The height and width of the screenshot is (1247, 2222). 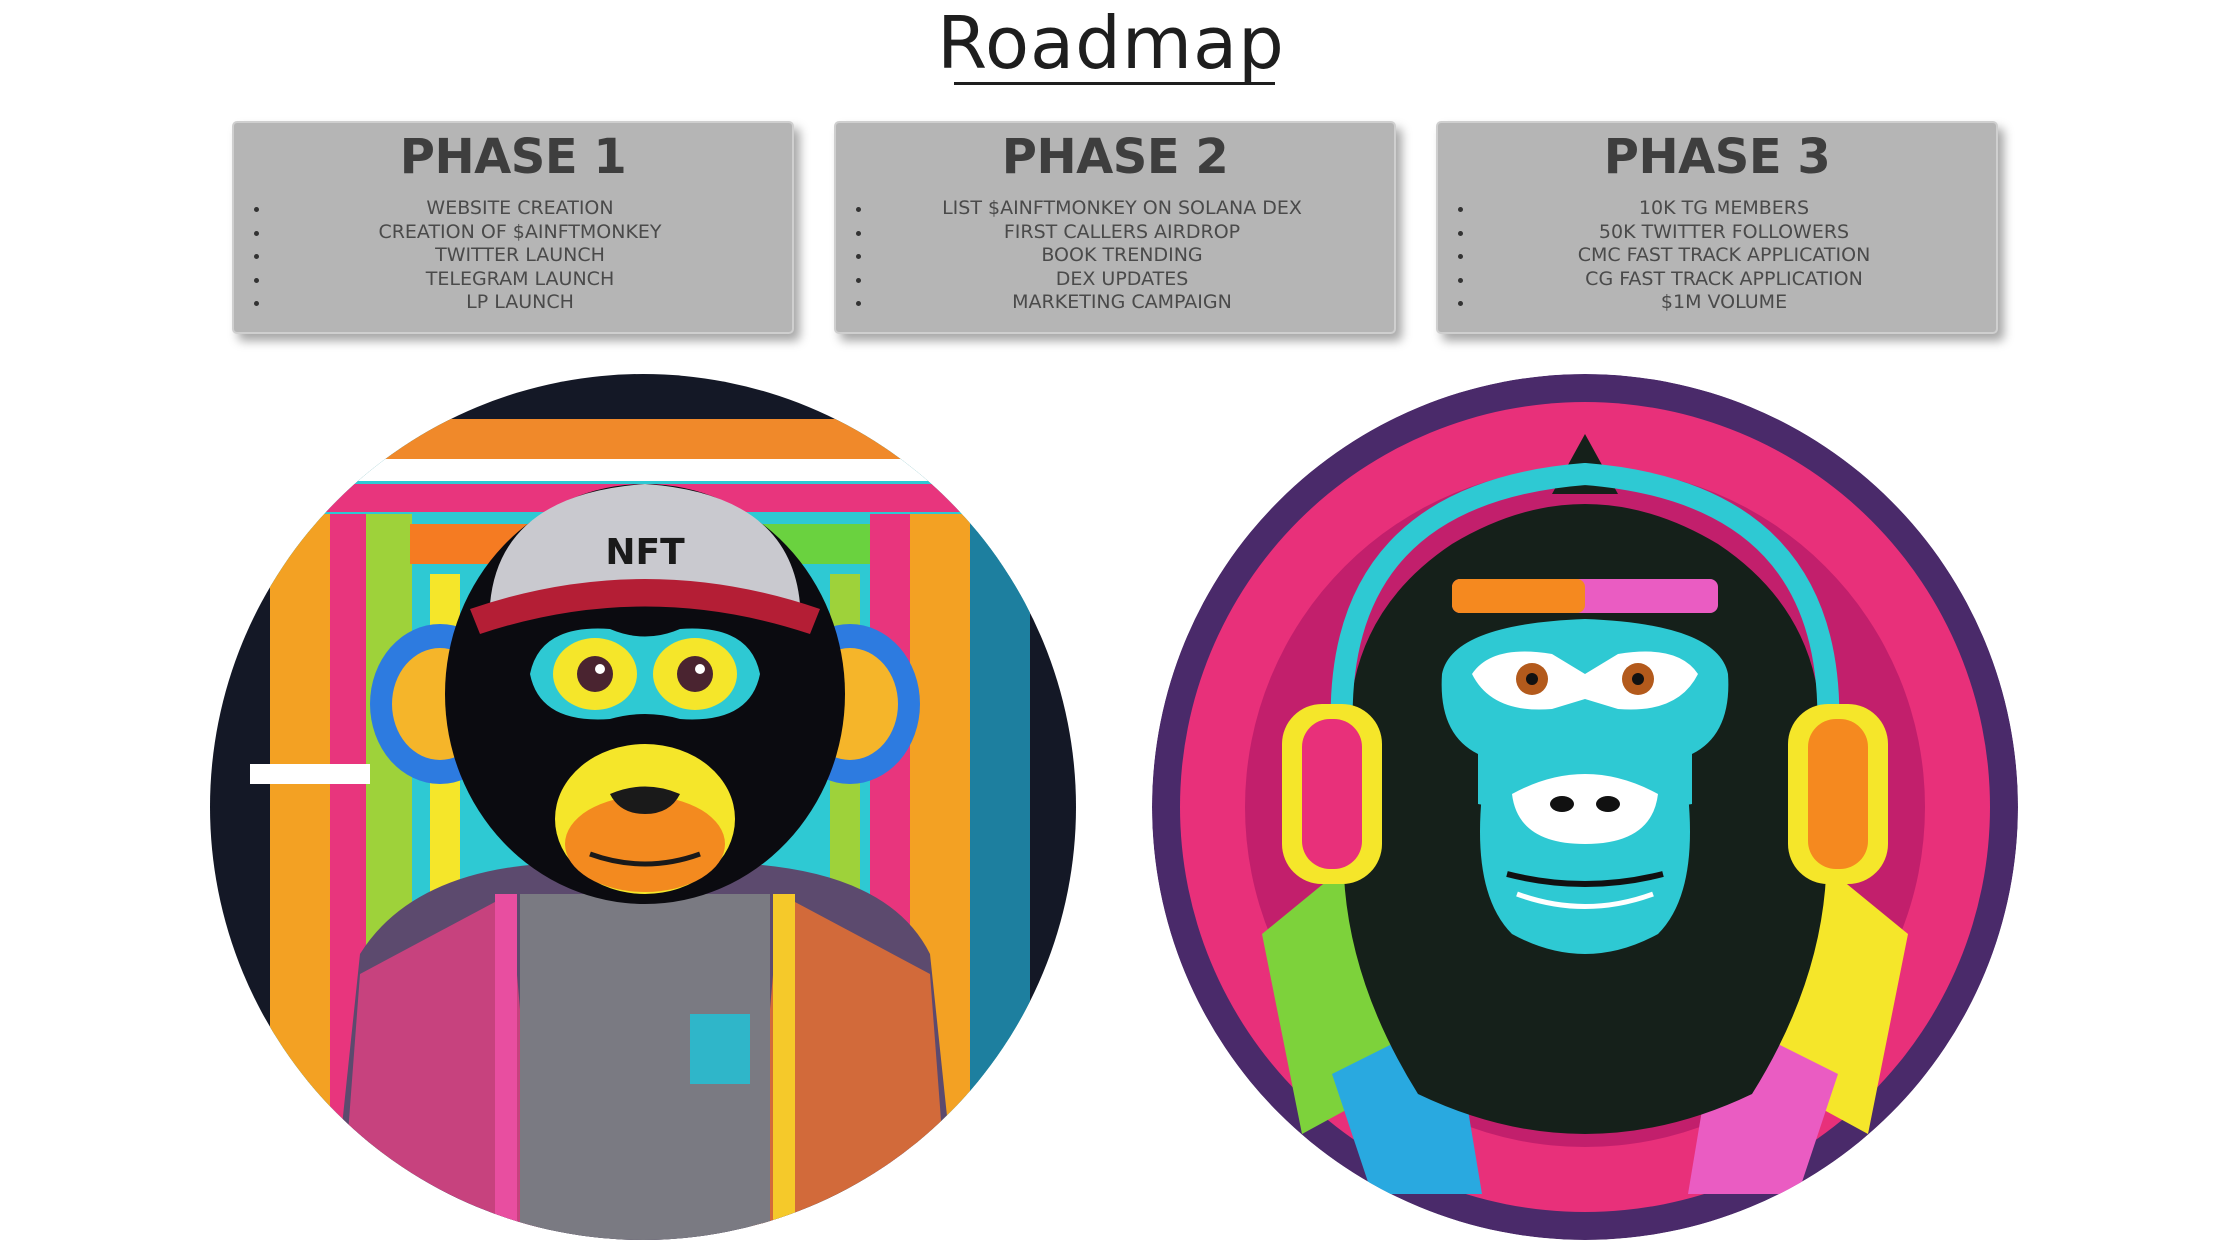 I want to click on list-item: 10K TG MEMBERS, so click(x=1717, y=209).